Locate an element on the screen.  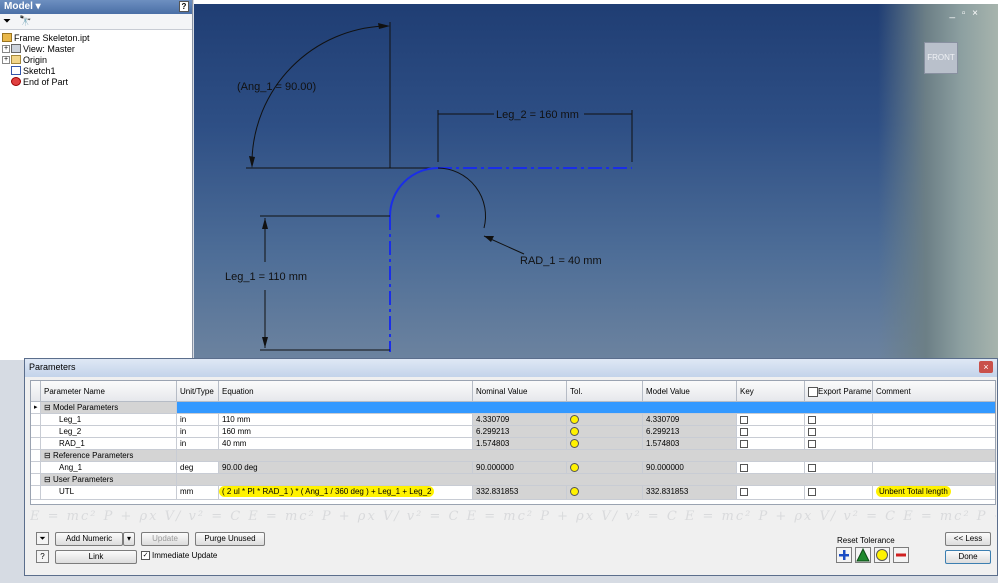
unit-cell: mm is located at coordinates (198, 493).